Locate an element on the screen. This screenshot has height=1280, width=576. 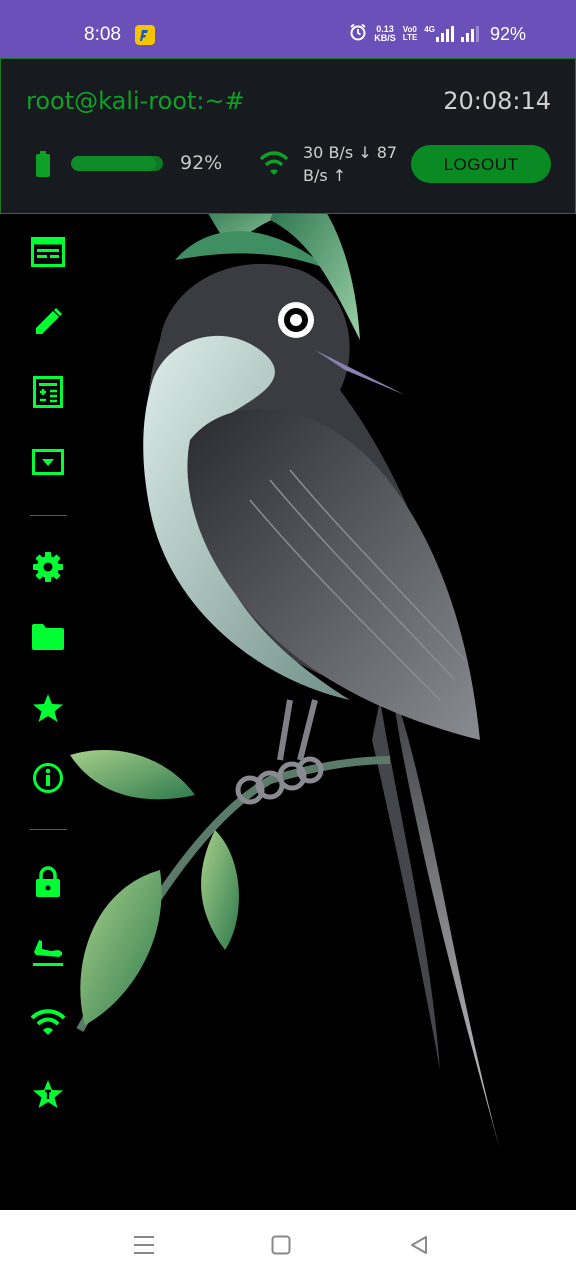
home-button is located at coordinates (281, 1245).